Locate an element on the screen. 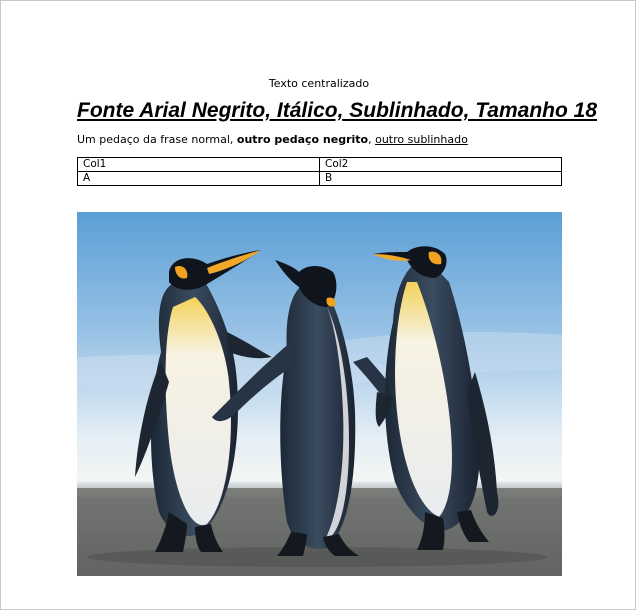 This screenshot has width=636, height=610. paragraph-bold-text: outro pedaço negrito is located at coordinates (302, 139).